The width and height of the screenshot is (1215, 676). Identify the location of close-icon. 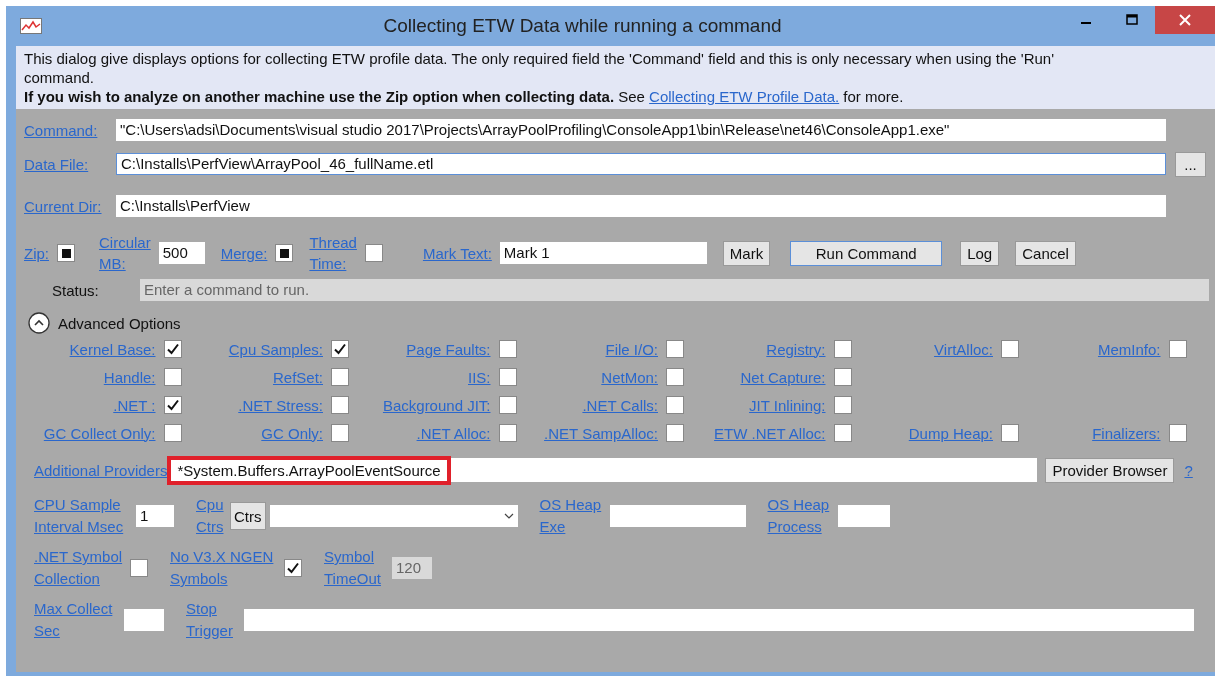
(1185, 20).